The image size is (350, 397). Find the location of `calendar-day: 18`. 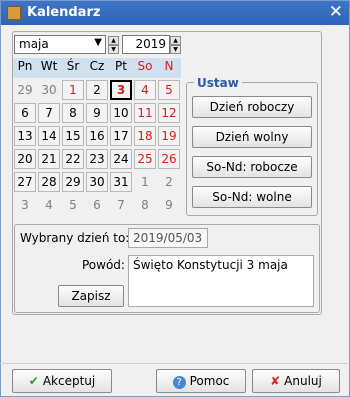

calendar-day: 18 is located at coordinates (145, 136).